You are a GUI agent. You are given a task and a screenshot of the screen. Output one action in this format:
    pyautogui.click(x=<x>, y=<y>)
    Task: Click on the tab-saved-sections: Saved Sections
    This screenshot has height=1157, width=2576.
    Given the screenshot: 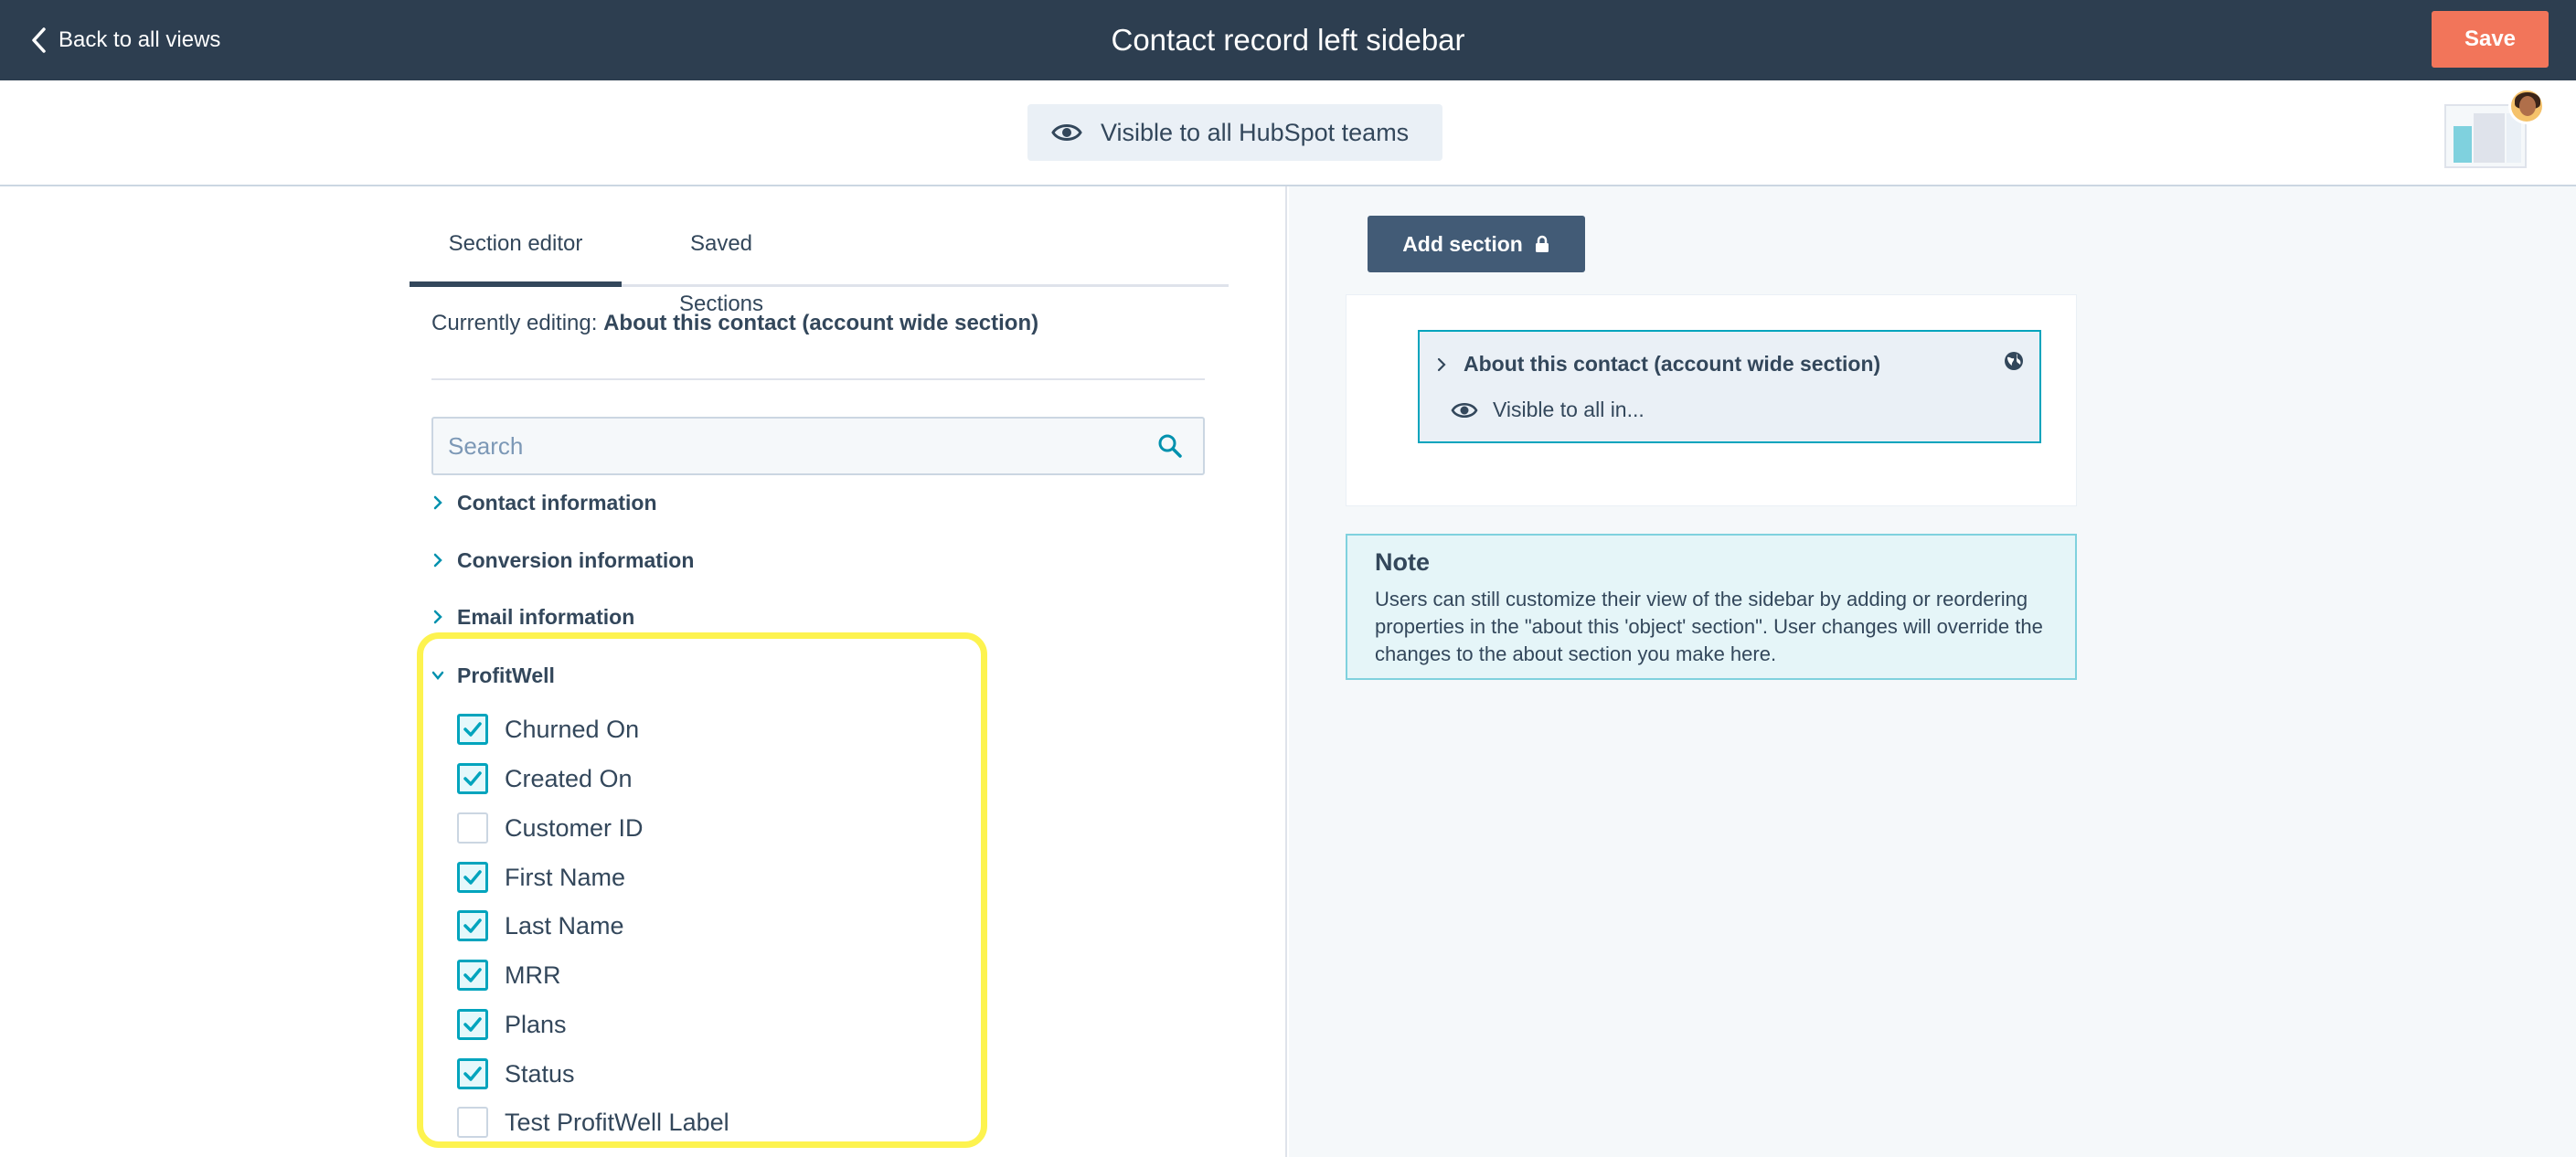 What is the action you would take?
    pyautogui.click(x=721, y=265)
    